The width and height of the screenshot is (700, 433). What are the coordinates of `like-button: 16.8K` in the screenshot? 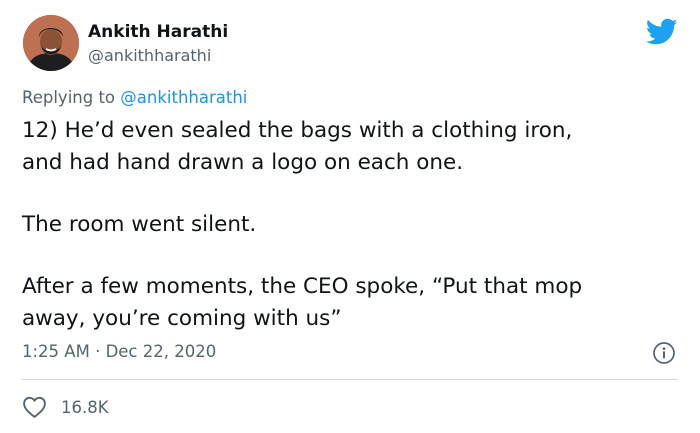 It's located at (65, 407).